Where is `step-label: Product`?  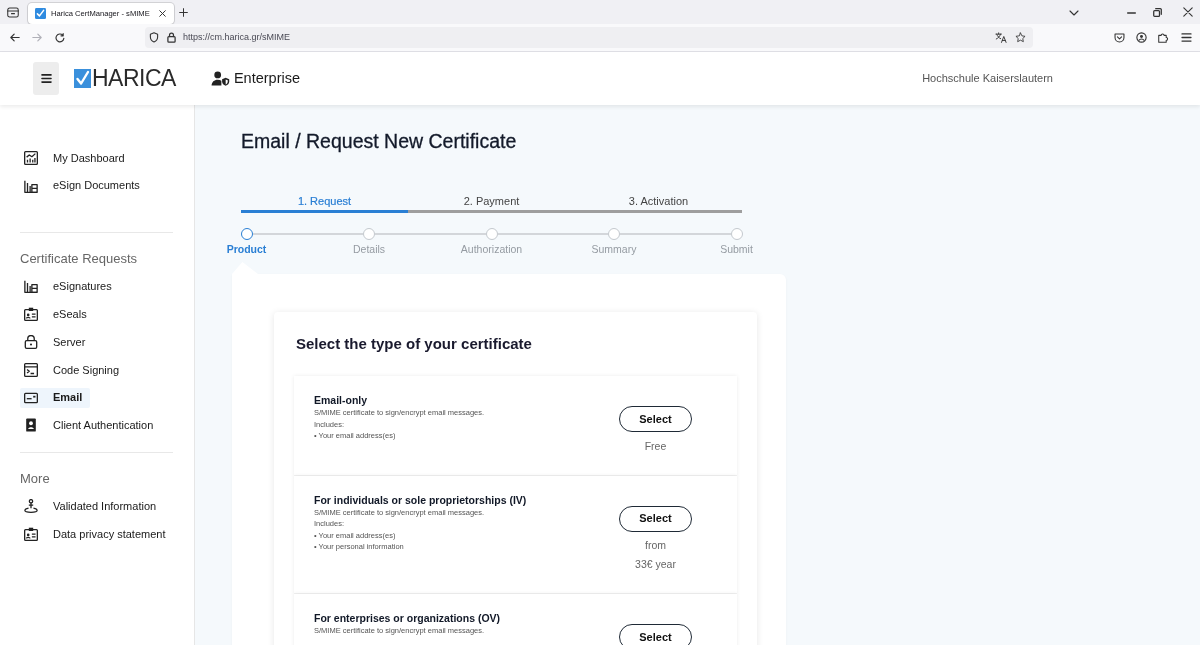 step-label: Product is located at coordinates (246, 249).